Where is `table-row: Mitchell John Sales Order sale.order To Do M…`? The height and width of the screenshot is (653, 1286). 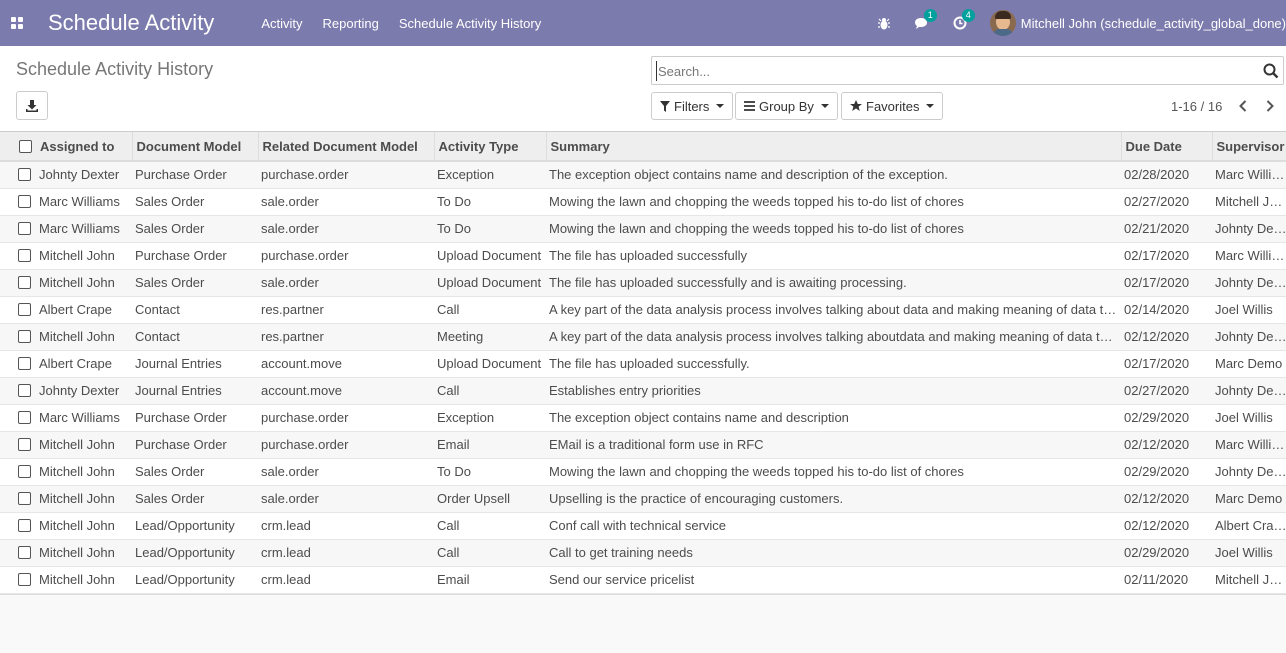
table-row: Mitchell John Sales Order sale.order To Do M… is located at coordinates (643, 471).